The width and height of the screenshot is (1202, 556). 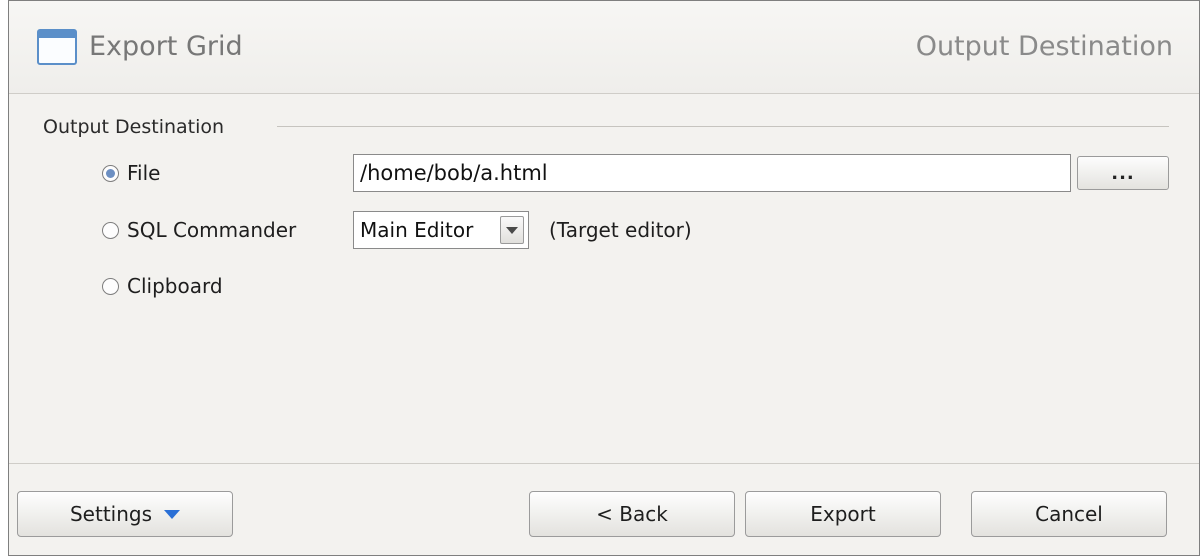 I want to click on output-destination-group-label: Output Destination, so click(x=134, y=127).